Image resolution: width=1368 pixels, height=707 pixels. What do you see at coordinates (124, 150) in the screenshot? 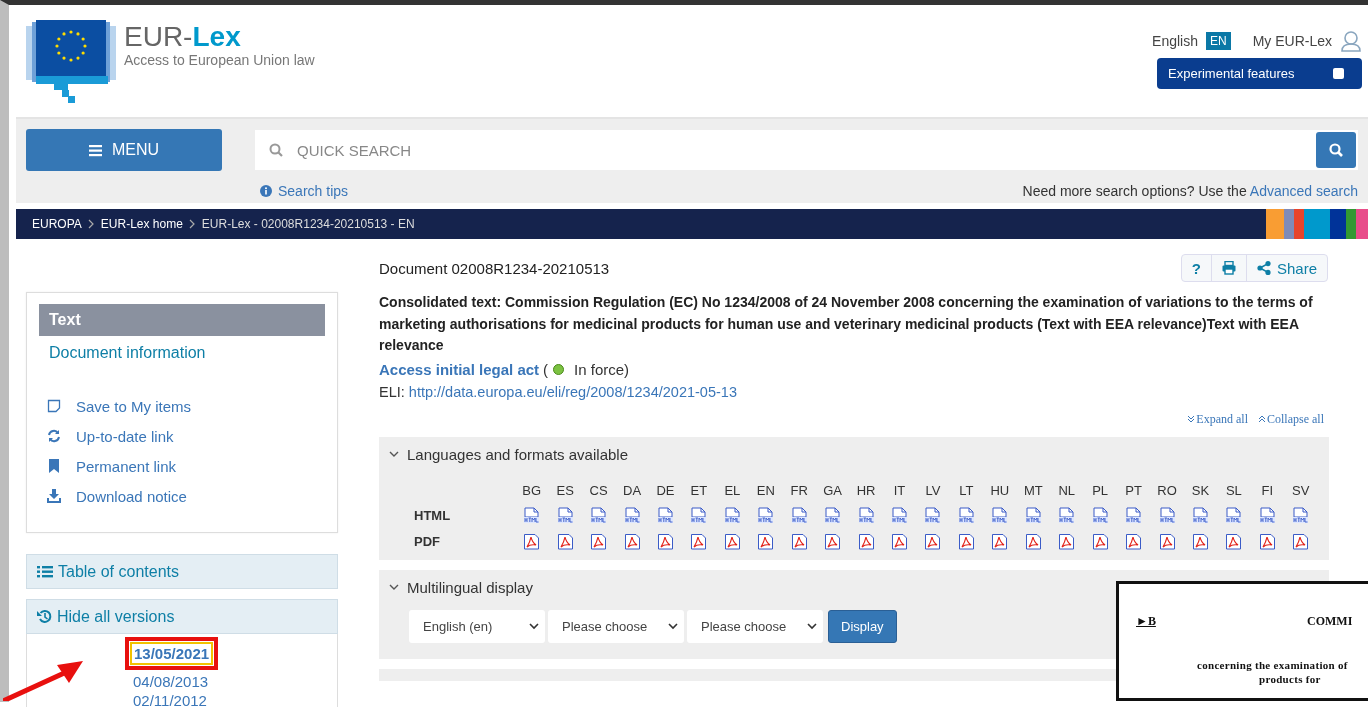
I see `menu-button: MENU` at bounding box center [124, 150].